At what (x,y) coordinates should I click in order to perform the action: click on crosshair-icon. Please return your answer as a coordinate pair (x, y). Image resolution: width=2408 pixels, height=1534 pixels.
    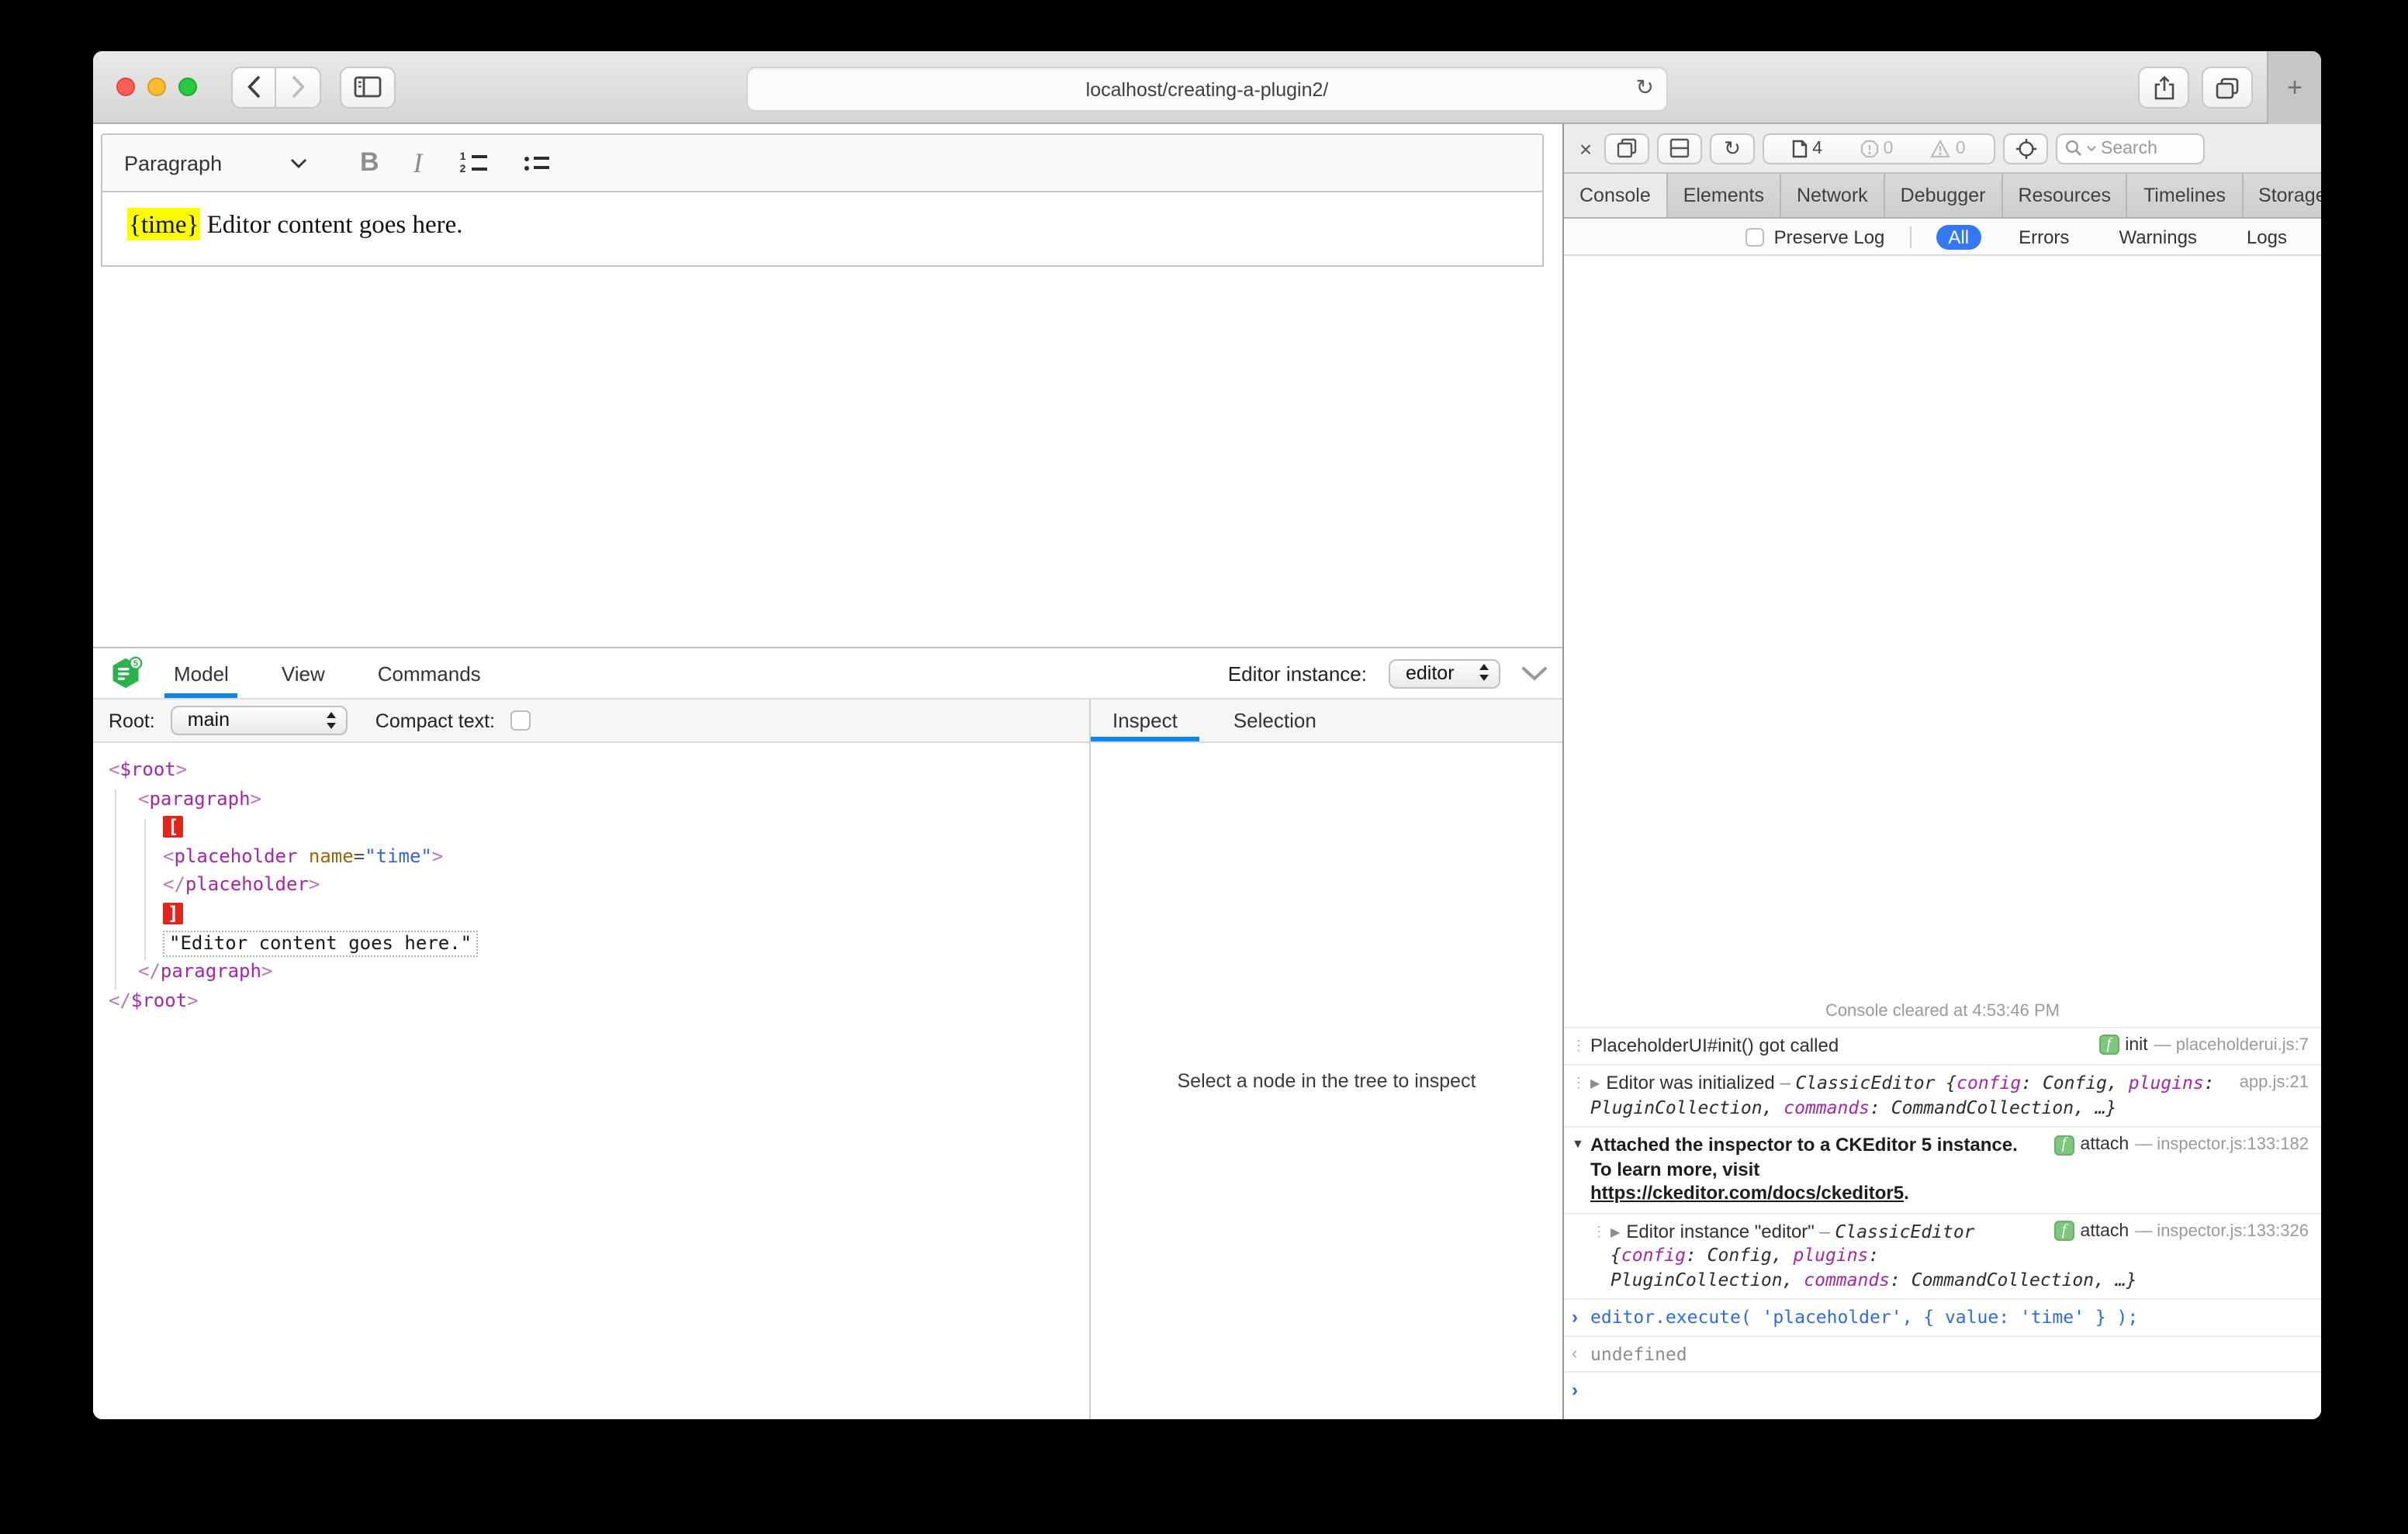
    Looking at the image, I should click on (2025, 148).